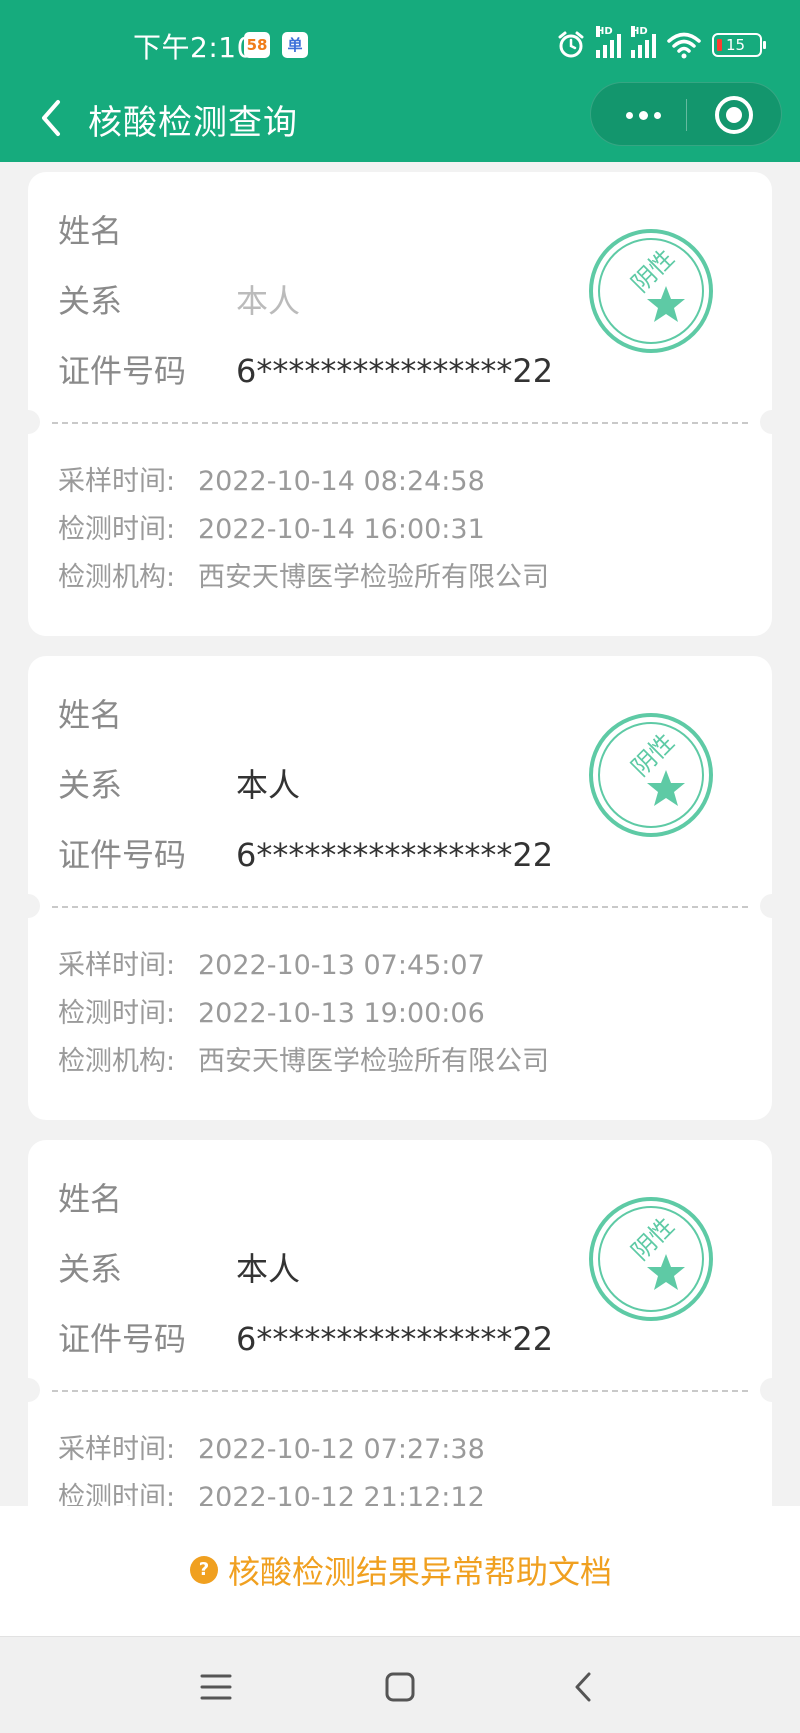 The height and width of the screenshot is (1733, 800). What do you see at coordinates (341, 1013) in the screenshot?
I see `test-time-value: 2022-10-13 19:00:06` at bounding box center [341, 1013].